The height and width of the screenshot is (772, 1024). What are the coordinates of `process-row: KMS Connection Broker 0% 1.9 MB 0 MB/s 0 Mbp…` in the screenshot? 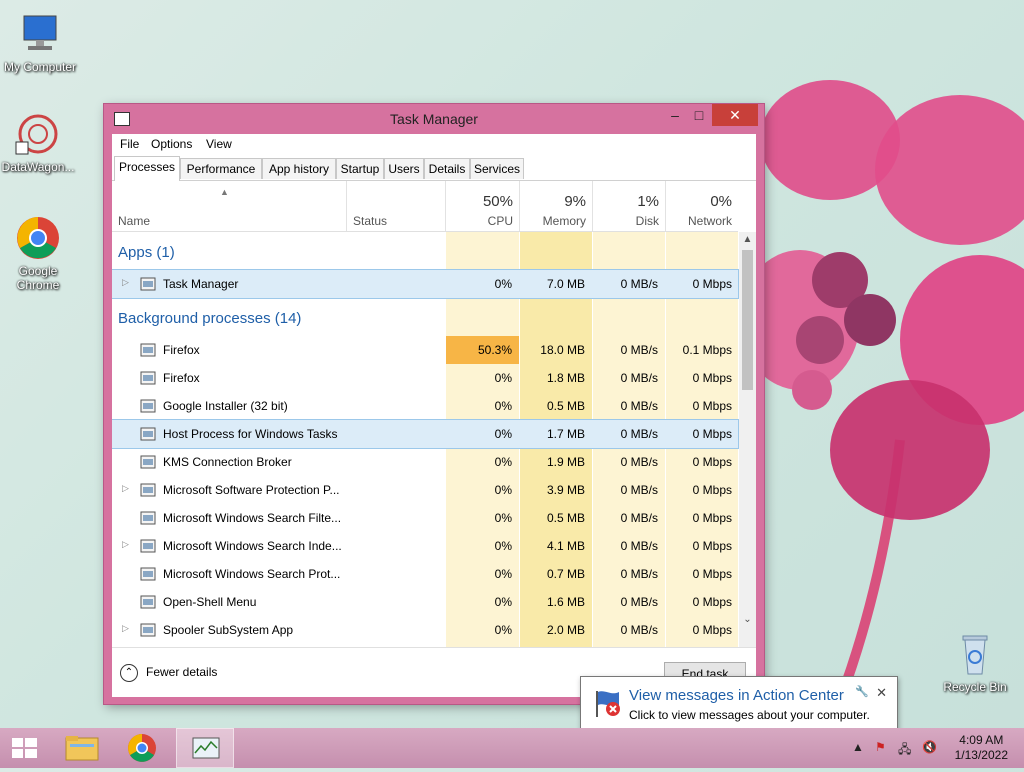 It's located at (425, 462).